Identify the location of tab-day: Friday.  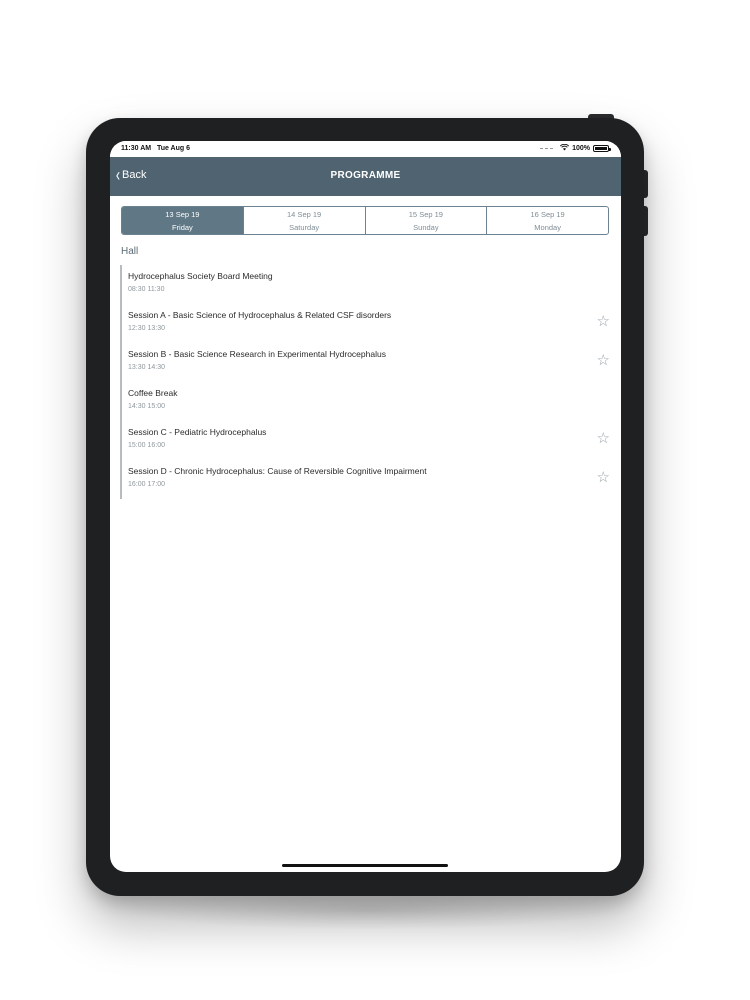
(182, 227).